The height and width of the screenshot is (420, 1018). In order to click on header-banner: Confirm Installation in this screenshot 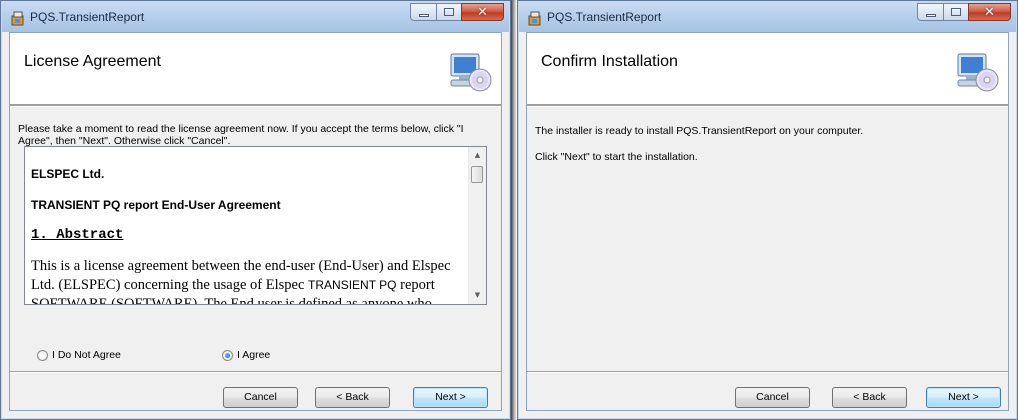, I will do `click(767, 69)`.